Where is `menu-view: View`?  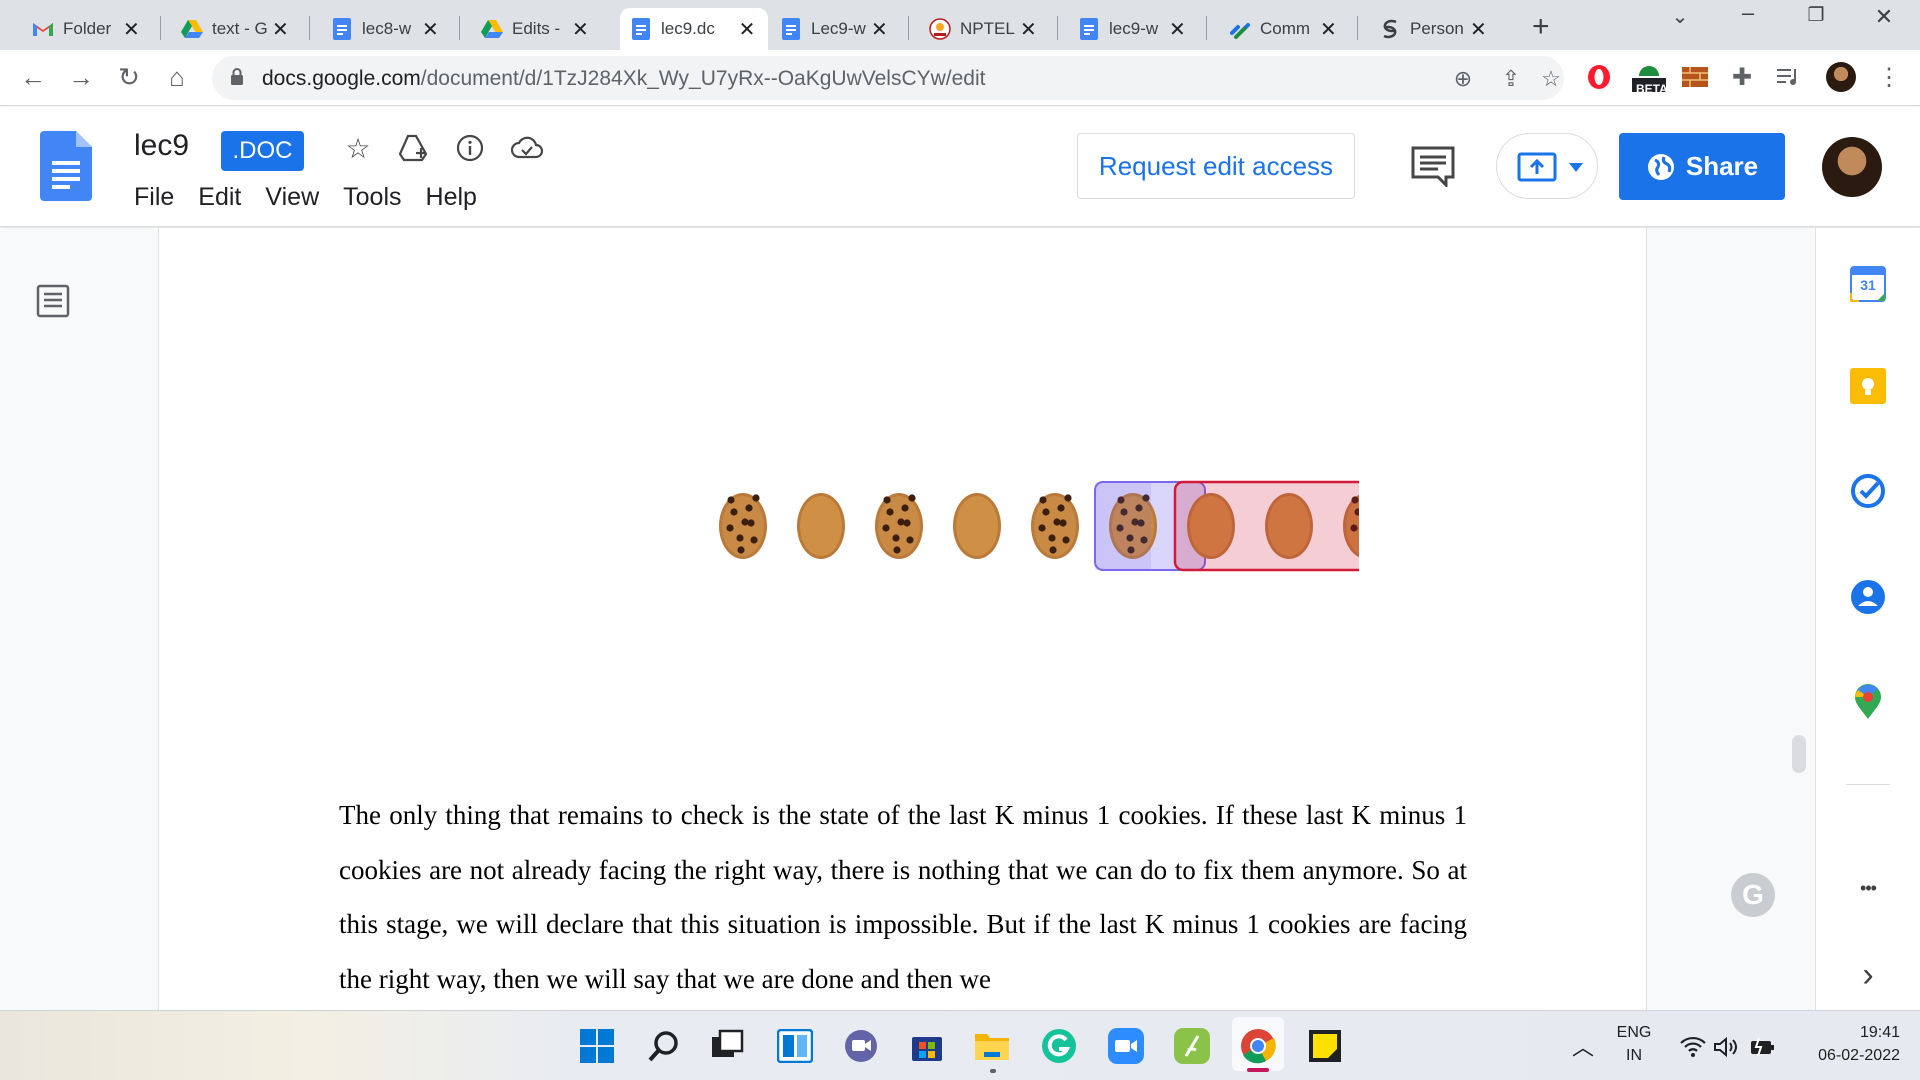
menu-view: View is located at coordinates (292, 197).